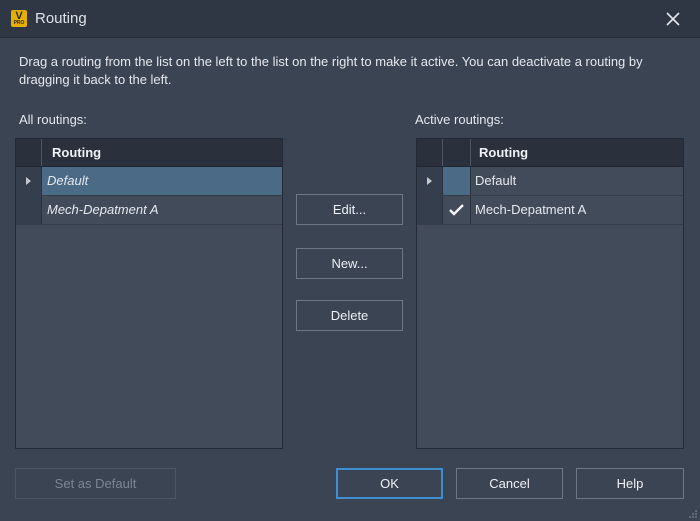 This screenshot has width=700, height=521. Describe the element at coordinates (673, 19) in the screenshot. I see `close-icon` at that location.